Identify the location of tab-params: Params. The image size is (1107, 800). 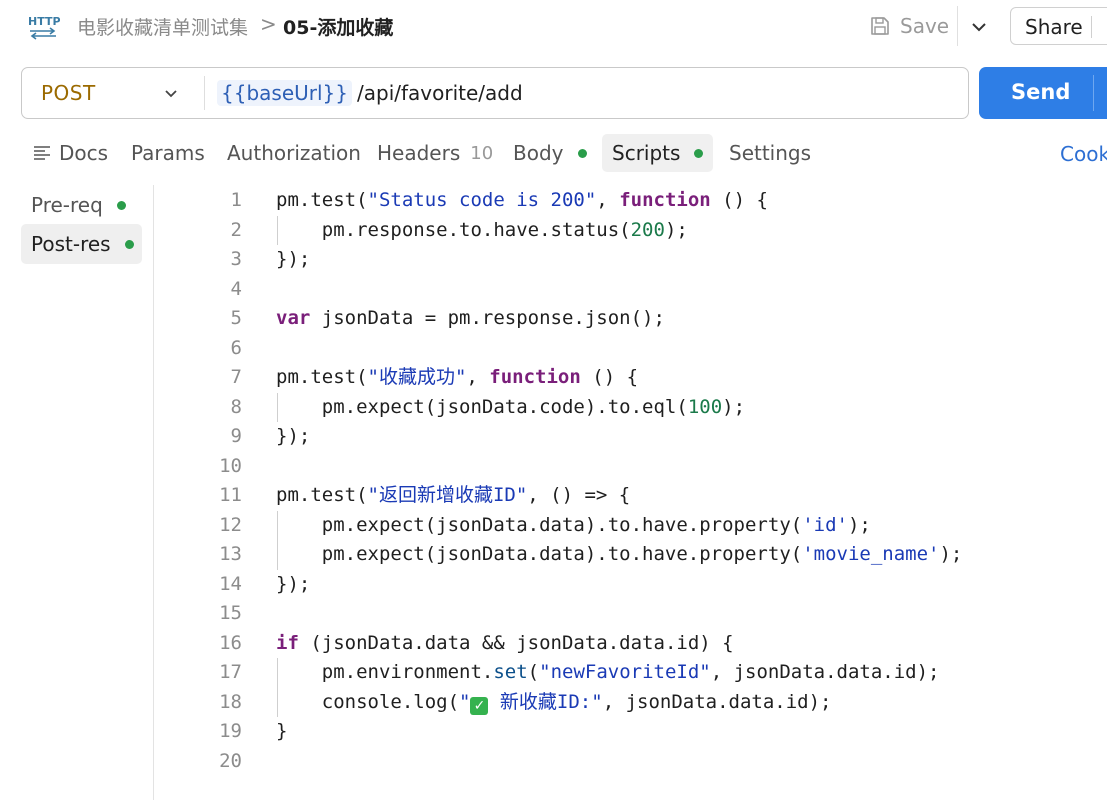
(168, 153).